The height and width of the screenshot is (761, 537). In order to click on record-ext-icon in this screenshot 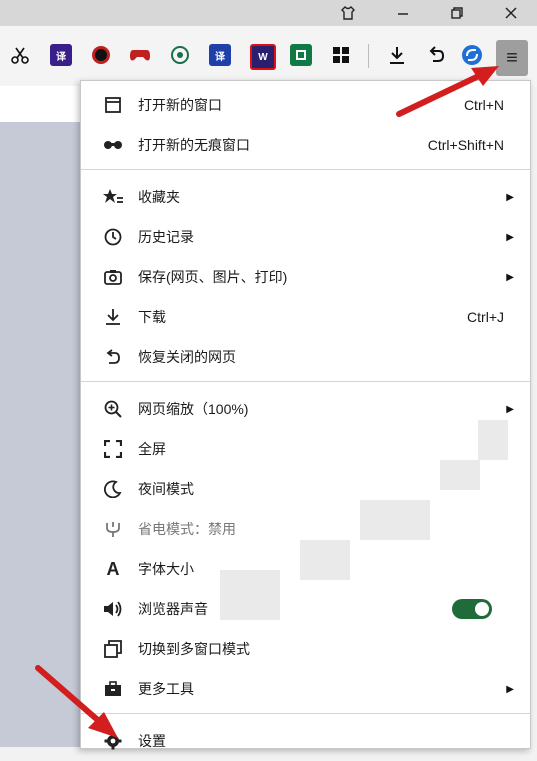, I will do `click(101, 55)`.